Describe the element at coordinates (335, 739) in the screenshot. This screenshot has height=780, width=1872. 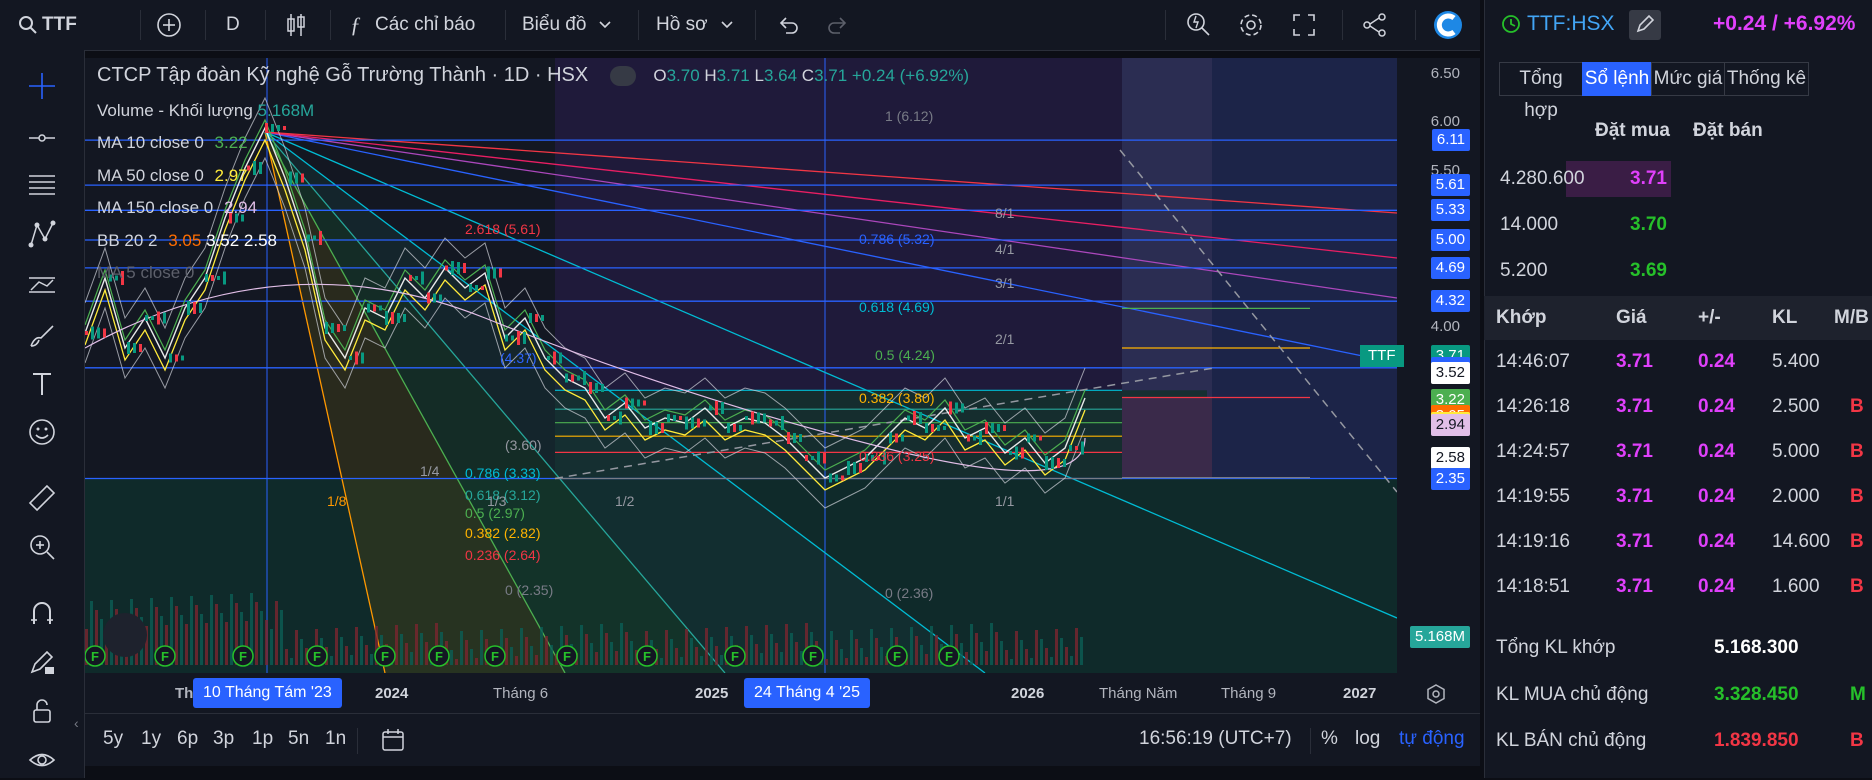
I see `range-1n: 1n` at that location.